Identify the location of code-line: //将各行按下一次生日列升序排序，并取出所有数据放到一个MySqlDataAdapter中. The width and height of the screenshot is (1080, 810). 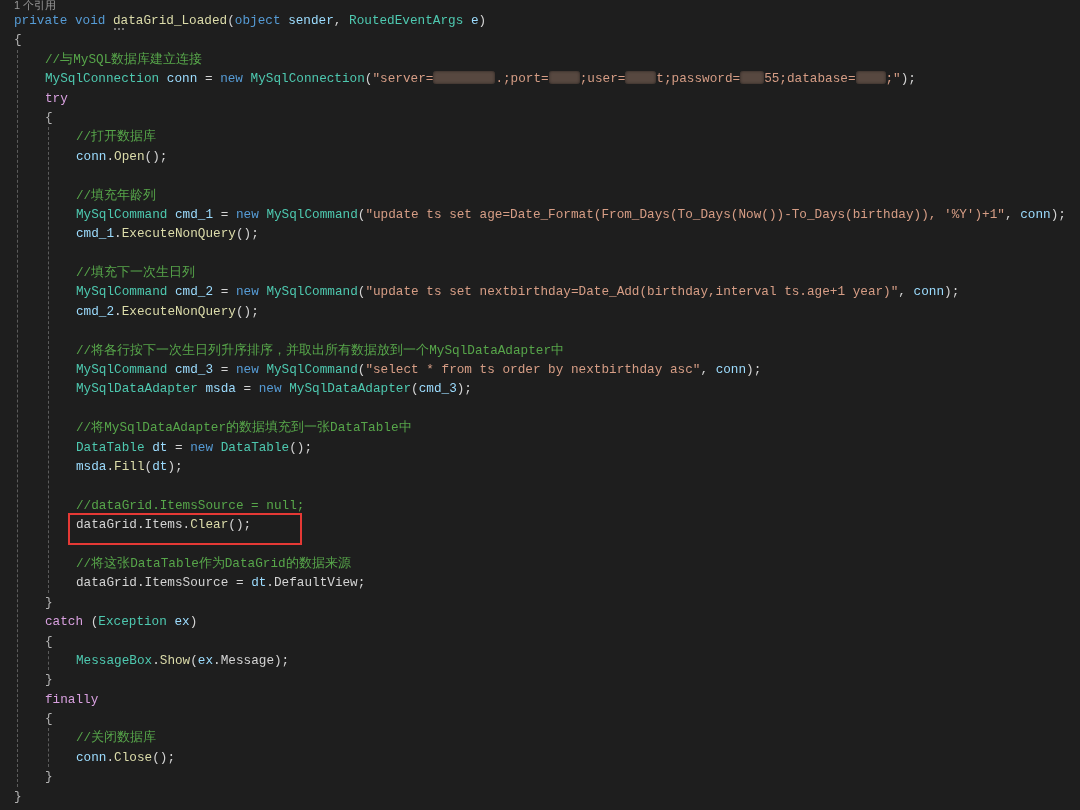
(320, 350).